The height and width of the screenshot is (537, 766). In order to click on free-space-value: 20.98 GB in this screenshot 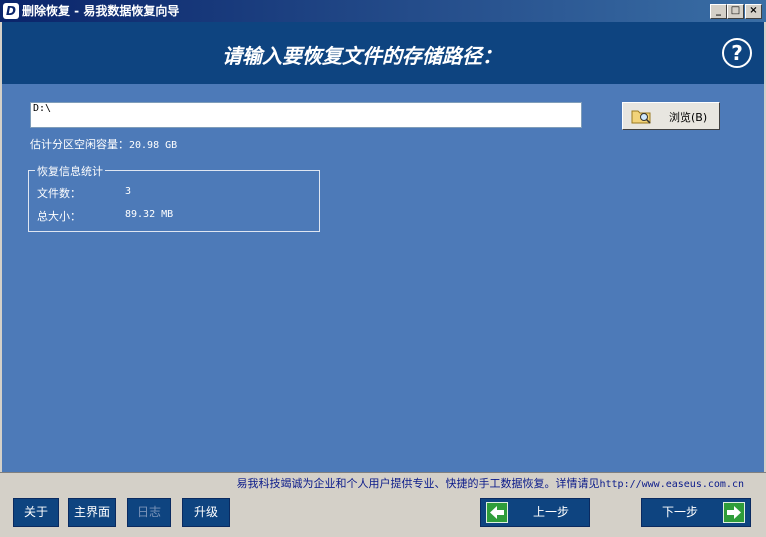, I will do `click(153, 145)`.